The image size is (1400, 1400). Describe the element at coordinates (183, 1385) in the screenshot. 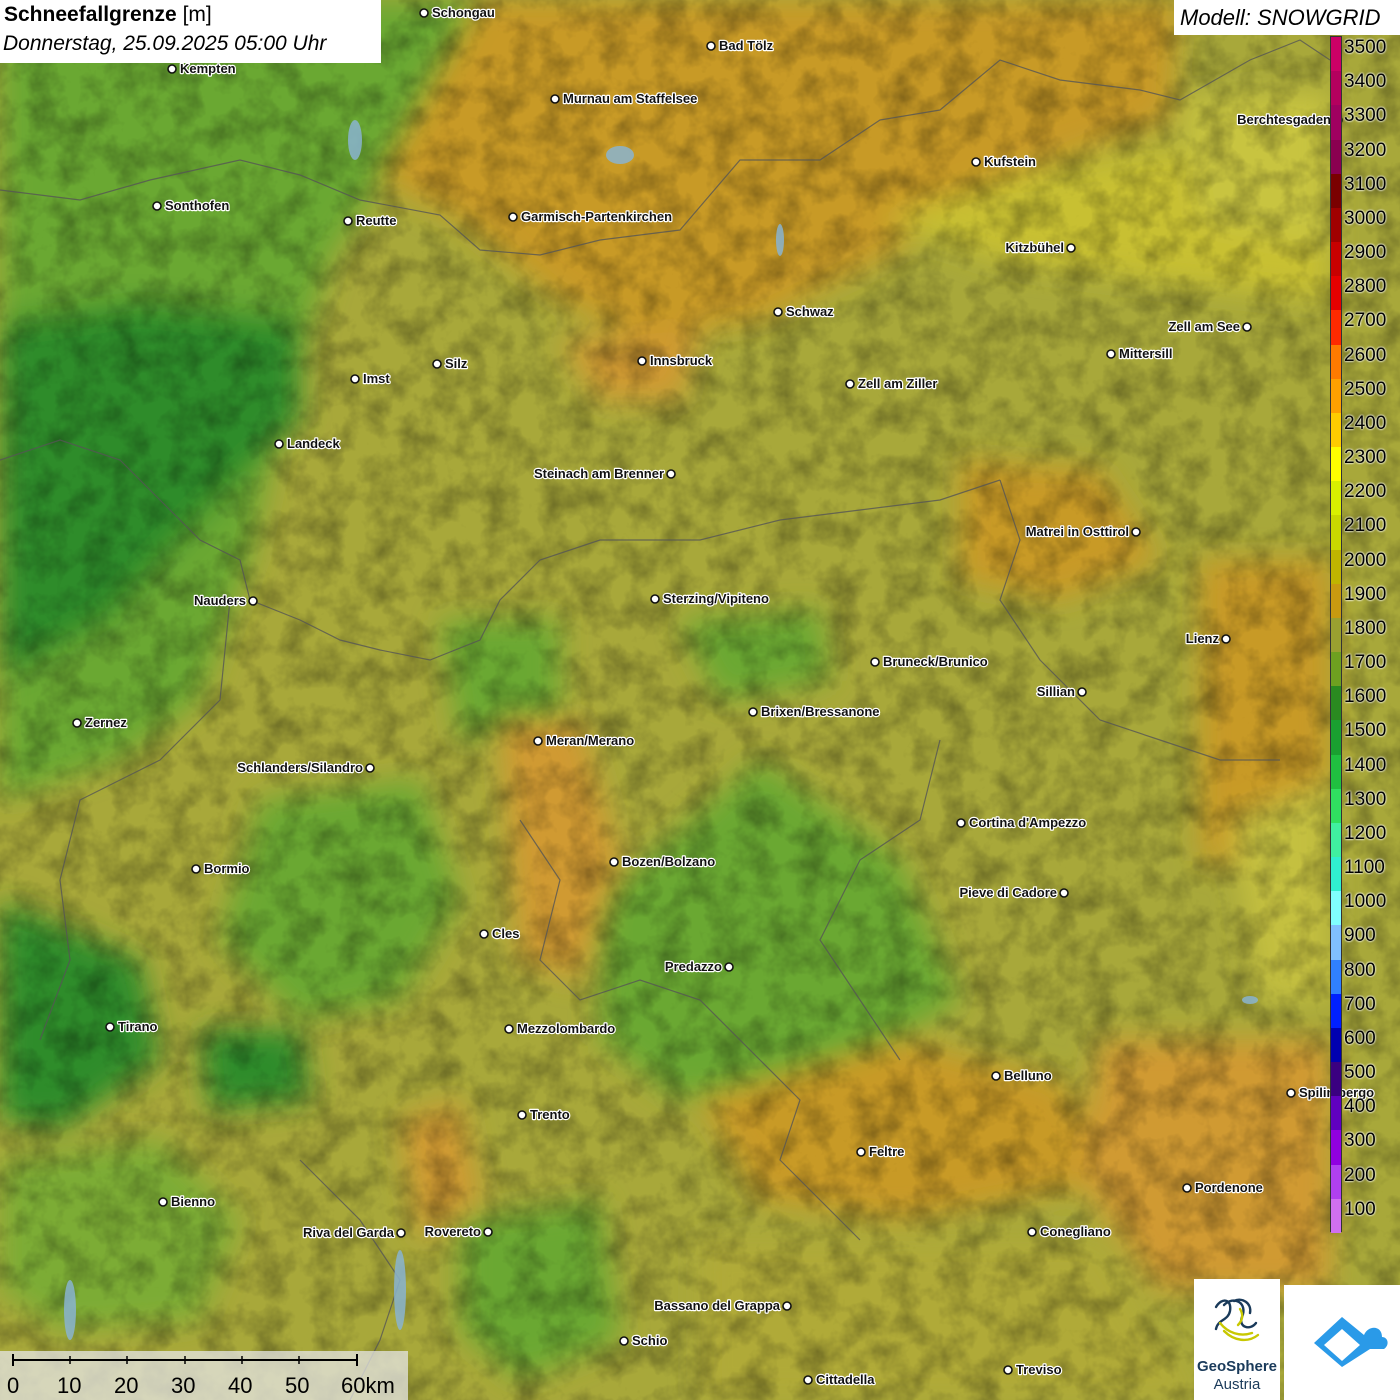

I see `scale-label-30: 30` at that location.